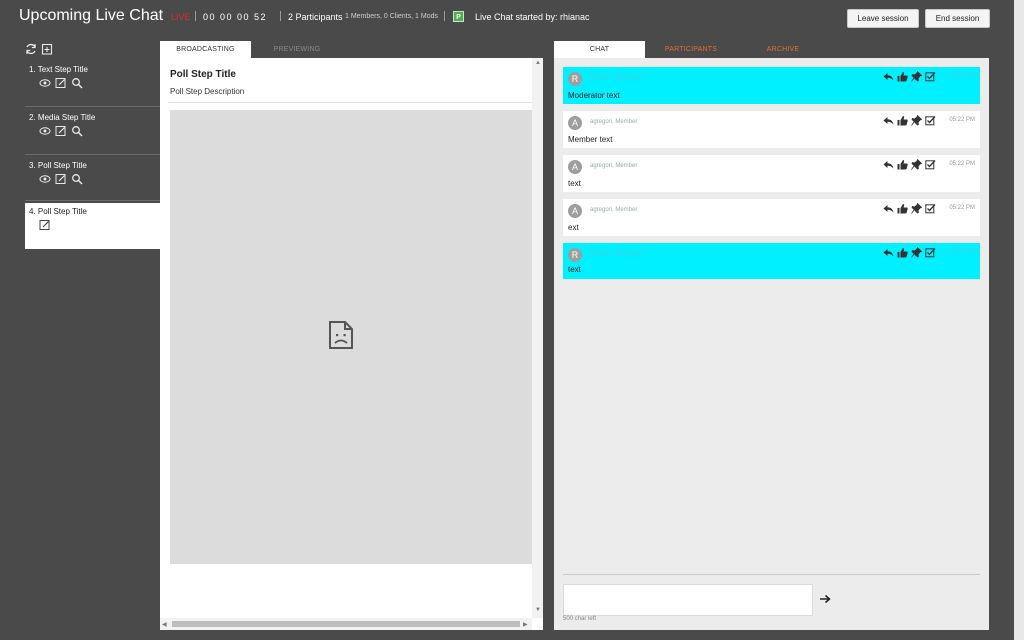 The height and width of the screenshot is (640, 1024). I want to click on vertical-scrollbar: ▲ ▼, so click(537, 338).